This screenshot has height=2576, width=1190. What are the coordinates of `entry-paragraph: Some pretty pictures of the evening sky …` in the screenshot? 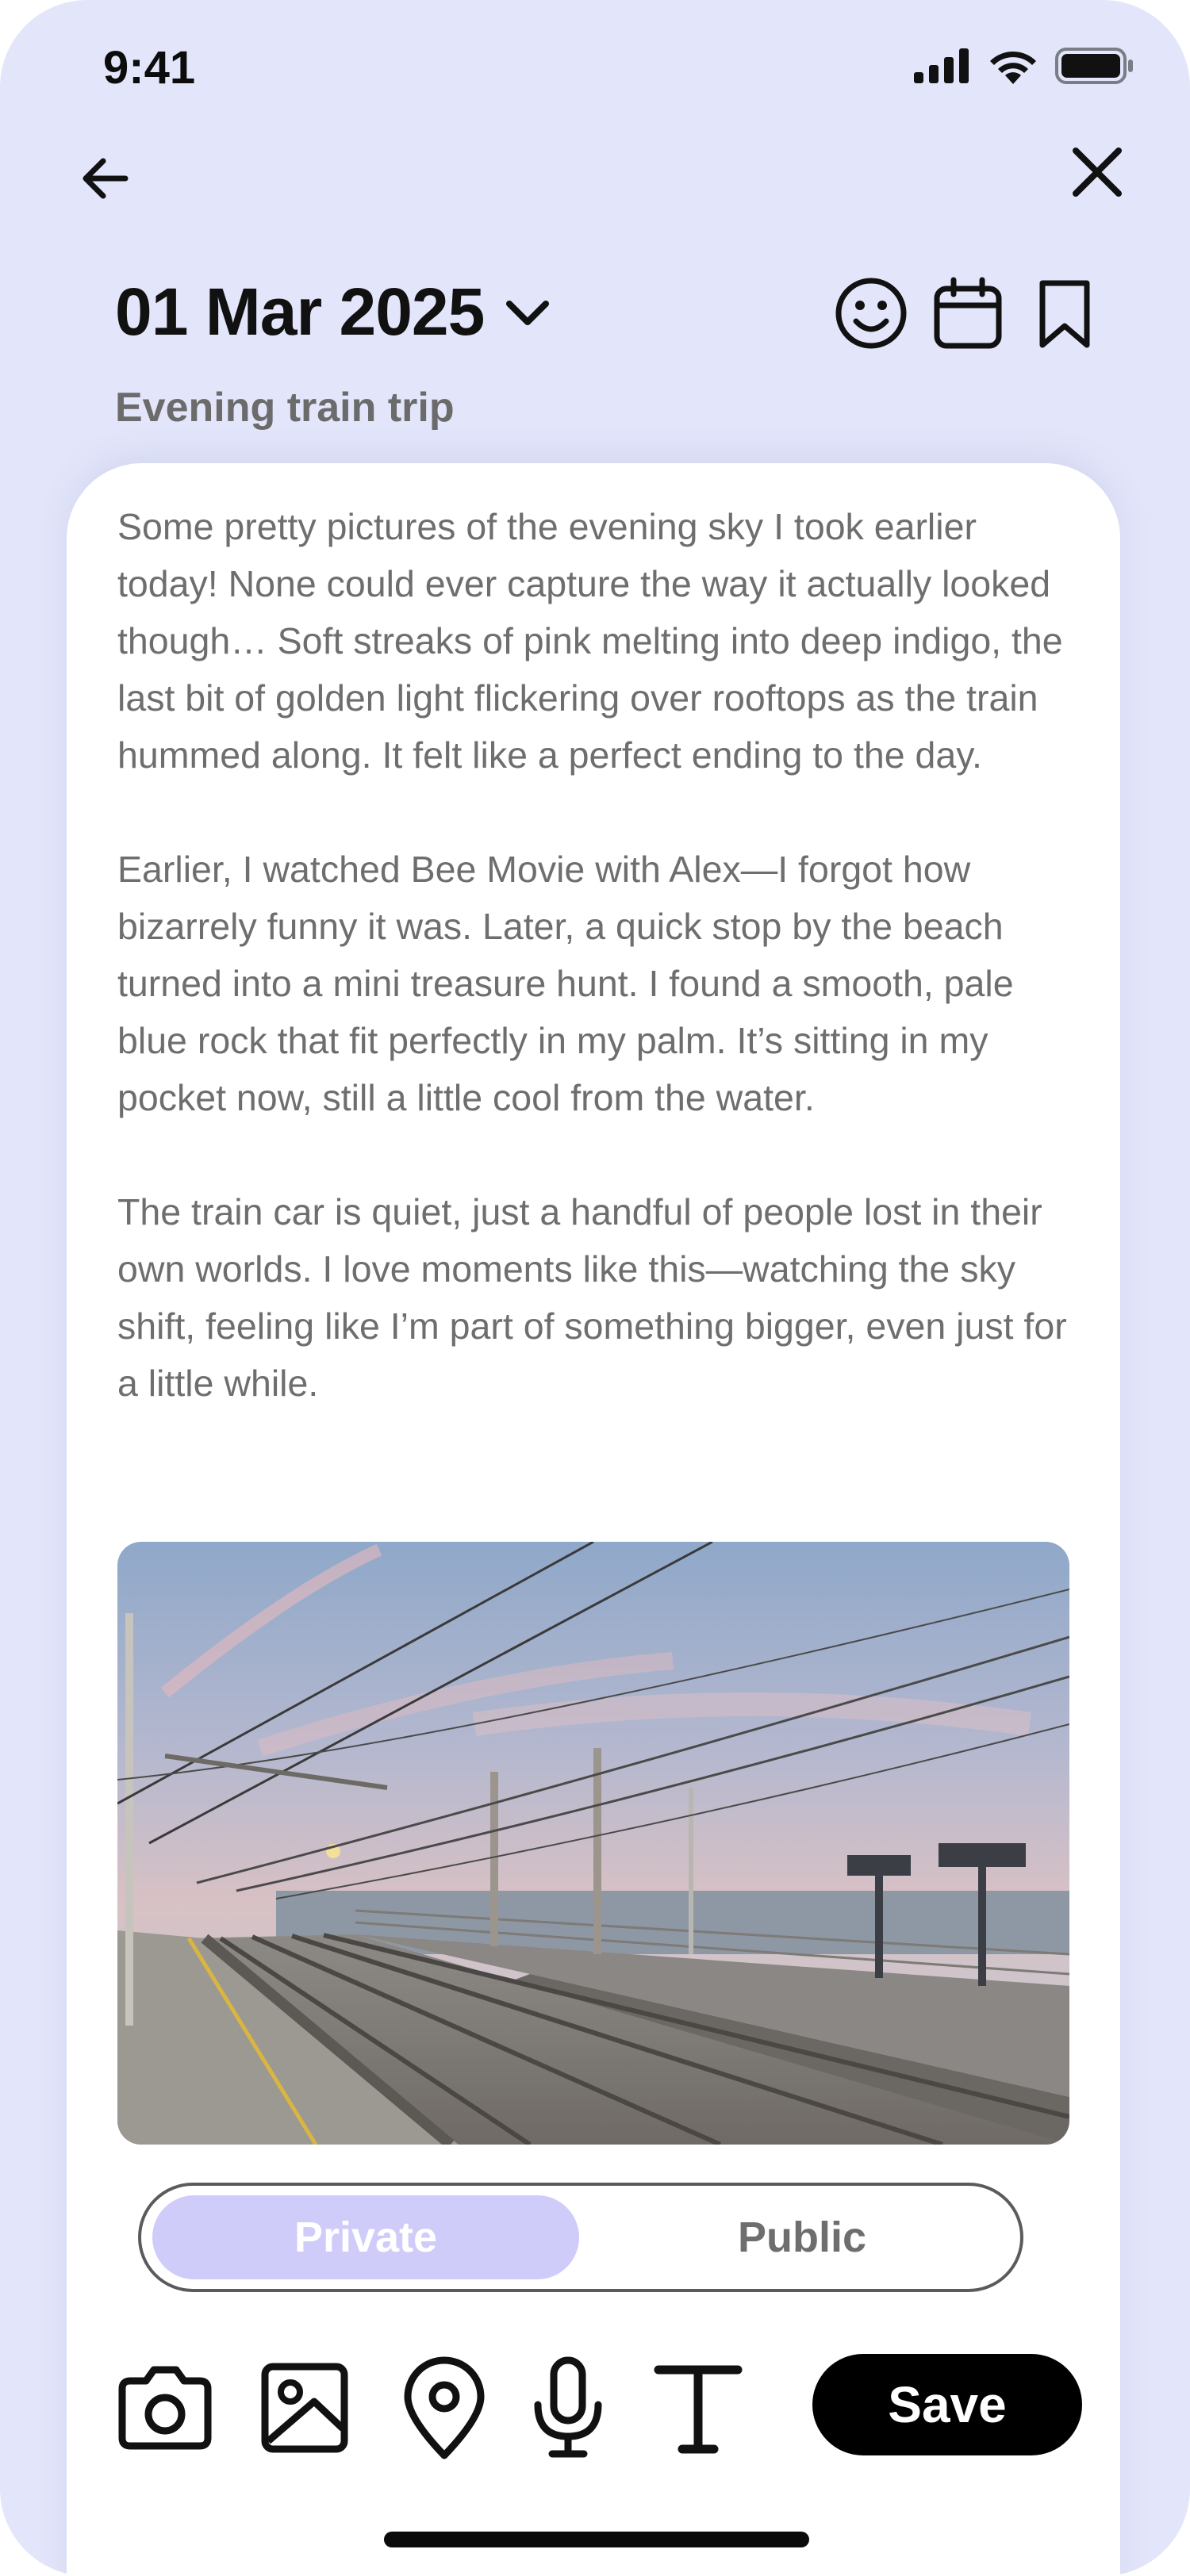 It's located at (590, 641).